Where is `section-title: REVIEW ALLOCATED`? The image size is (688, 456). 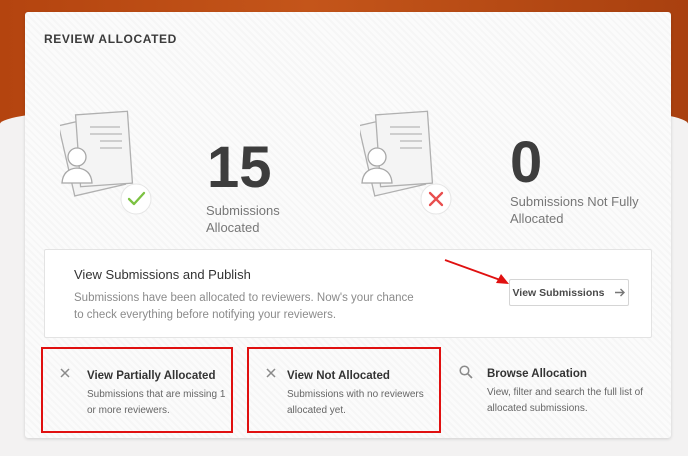 section-title: REVIEW ALLOCATED is located at coordinates (110, 39).